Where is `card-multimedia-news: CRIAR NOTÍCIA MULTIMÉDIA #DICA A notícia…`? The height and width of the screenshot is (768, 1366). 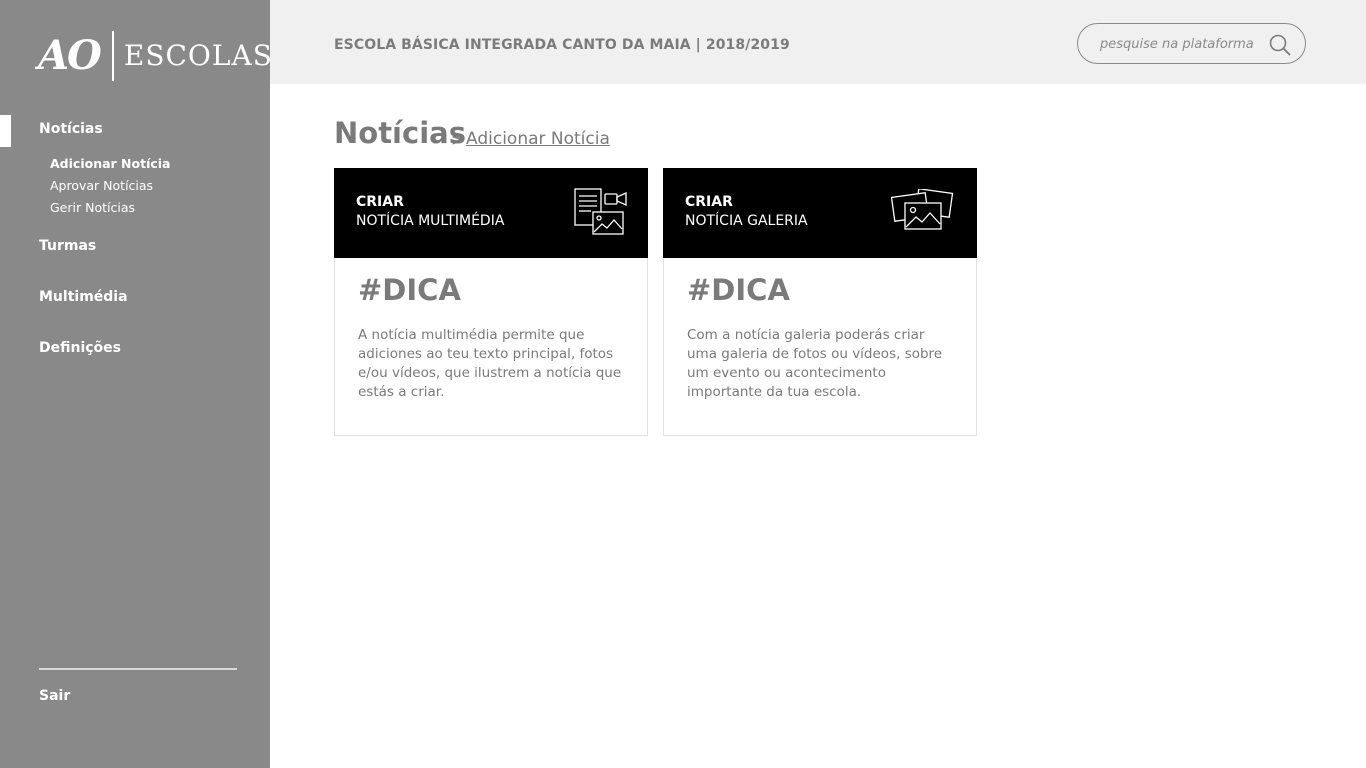
card-multimedia-news: CRIAR NOTÍCIA MULTIMÉDIA #DICA A notícia… is located at coordinates (491, 302).